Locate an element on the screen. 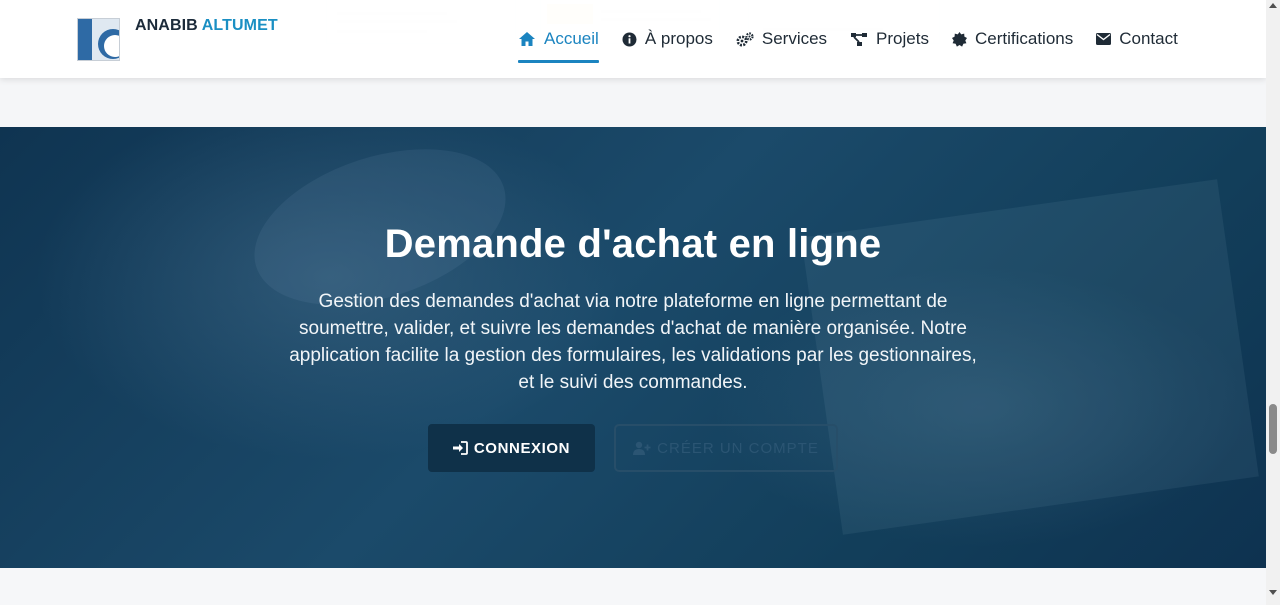 This screenshot has height=605, width=1280. hero-title: Demande d'achat en ligne is located at coordinates (633, 244).